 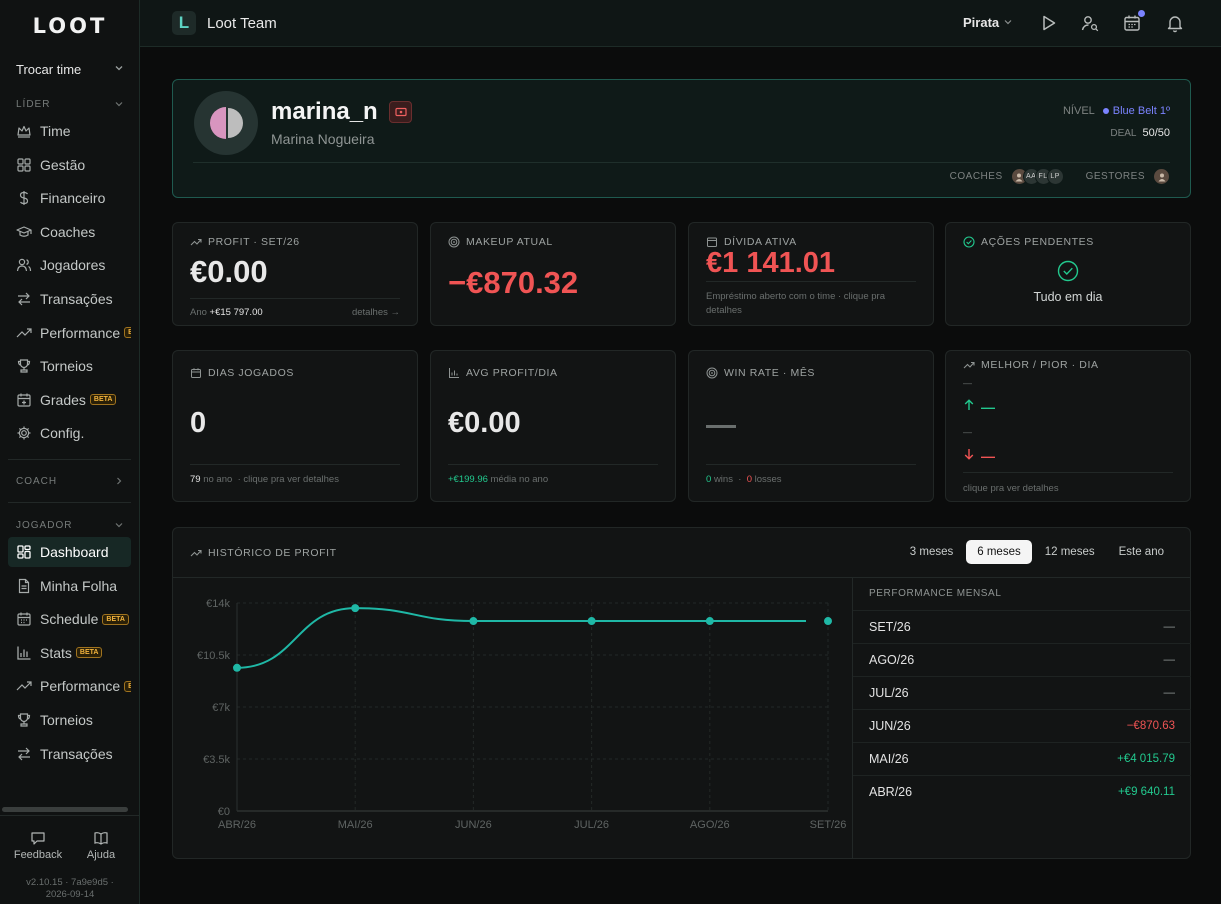 I want to click on monthly-performance-row: JUN/26 −€870.63, so click(x=1022, y=725).